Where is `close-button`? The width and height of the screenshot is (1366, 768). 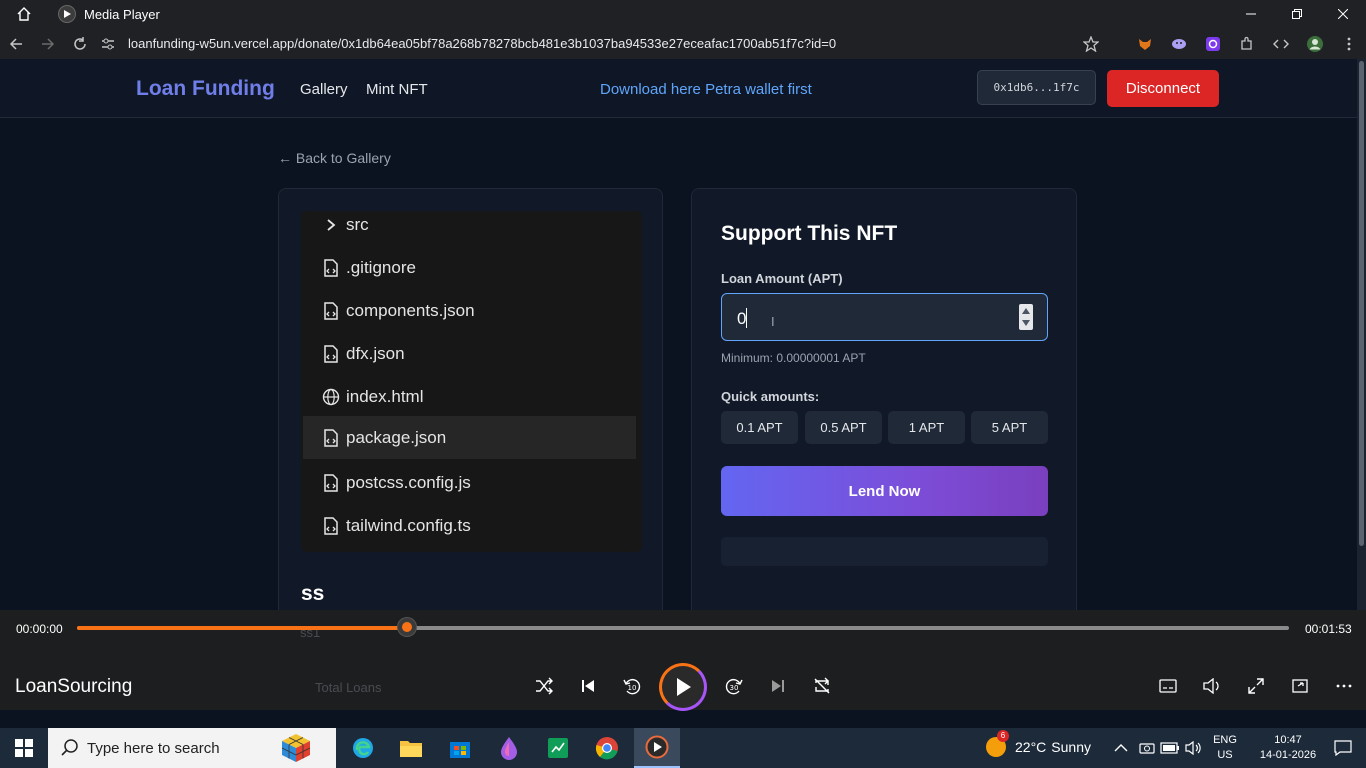
close-button is located at coordinates (1343, 14).